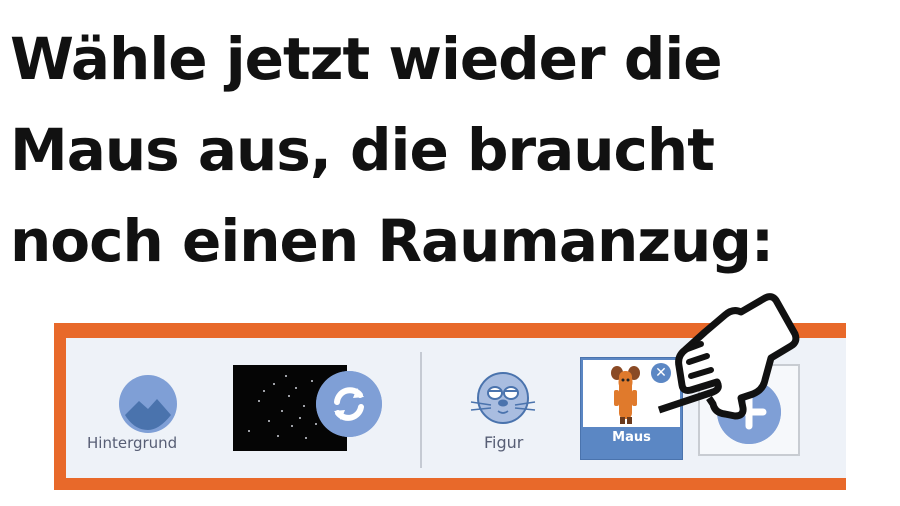 The width and height of the screenshot is (900, 506). I want to click on pointing-hand-icon, so click(728, 356).